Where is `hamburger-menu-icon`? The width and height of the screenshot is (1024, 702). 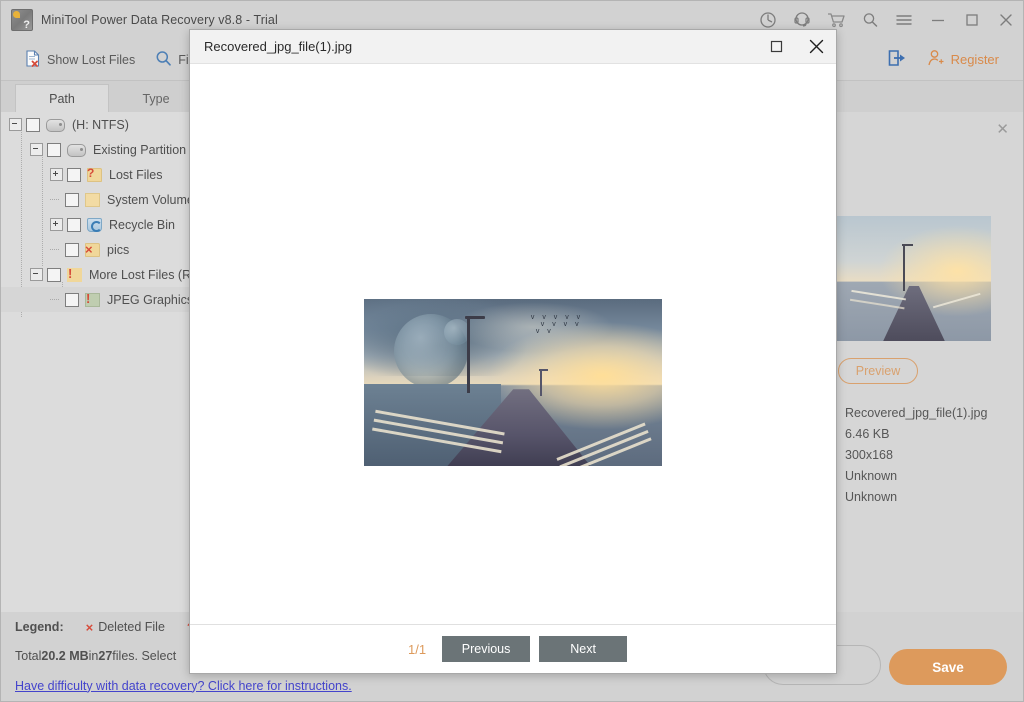 hamburger-menu-icon is located at coordinates (904, 20).